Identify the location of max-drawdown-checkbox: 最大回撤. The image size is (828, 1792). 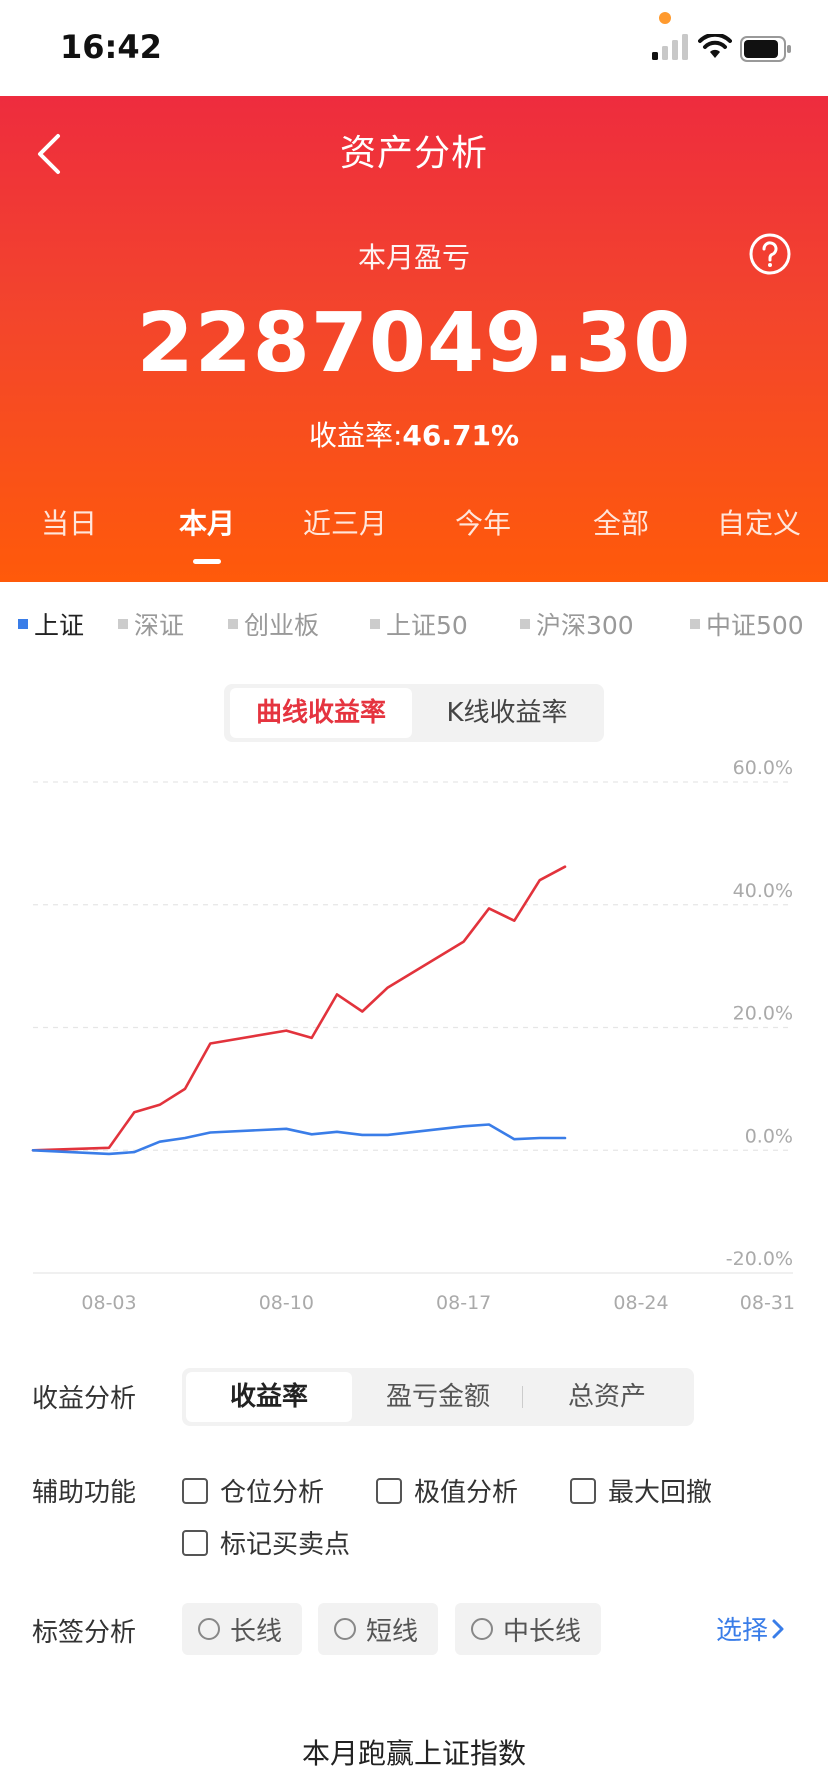
(641, 1490).